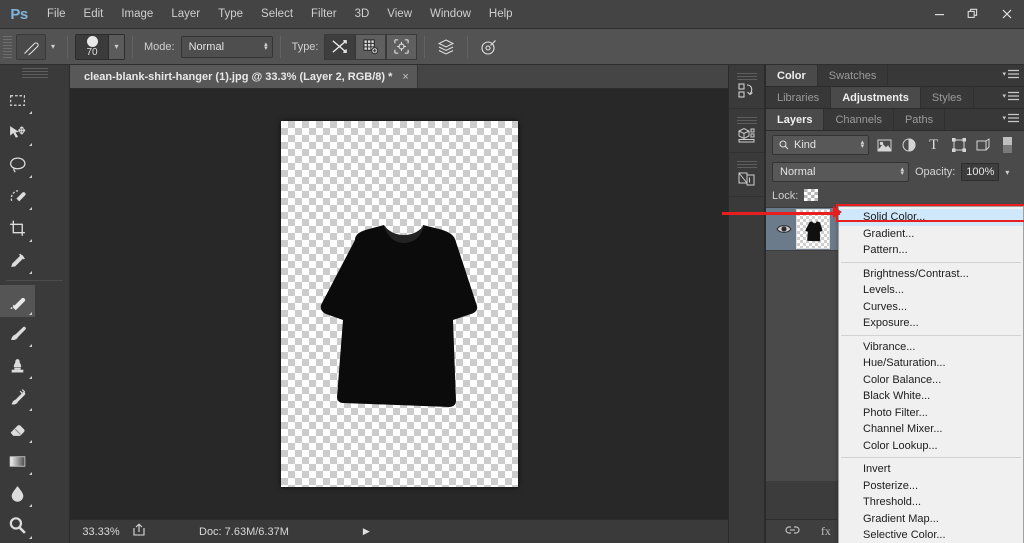  Describe the element at coordinates (746, 87) in the screenshot. I see `history-panel-icon` at that location.